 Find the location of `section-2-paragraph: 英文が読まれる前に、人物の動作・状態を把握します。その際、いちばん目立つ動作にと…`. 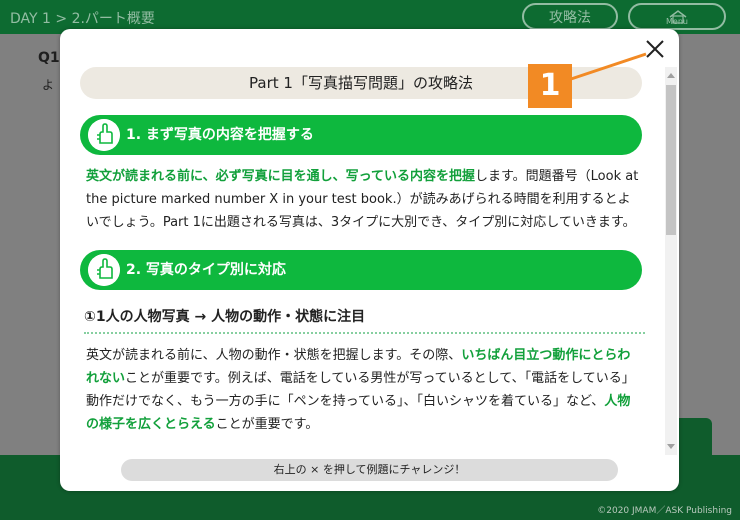

section-2-paragraph: 英文が読まれる前に、人物の動作・状態を把握します。その際、いちばん目立つ動作にと… is located at coordinates (363, 390).